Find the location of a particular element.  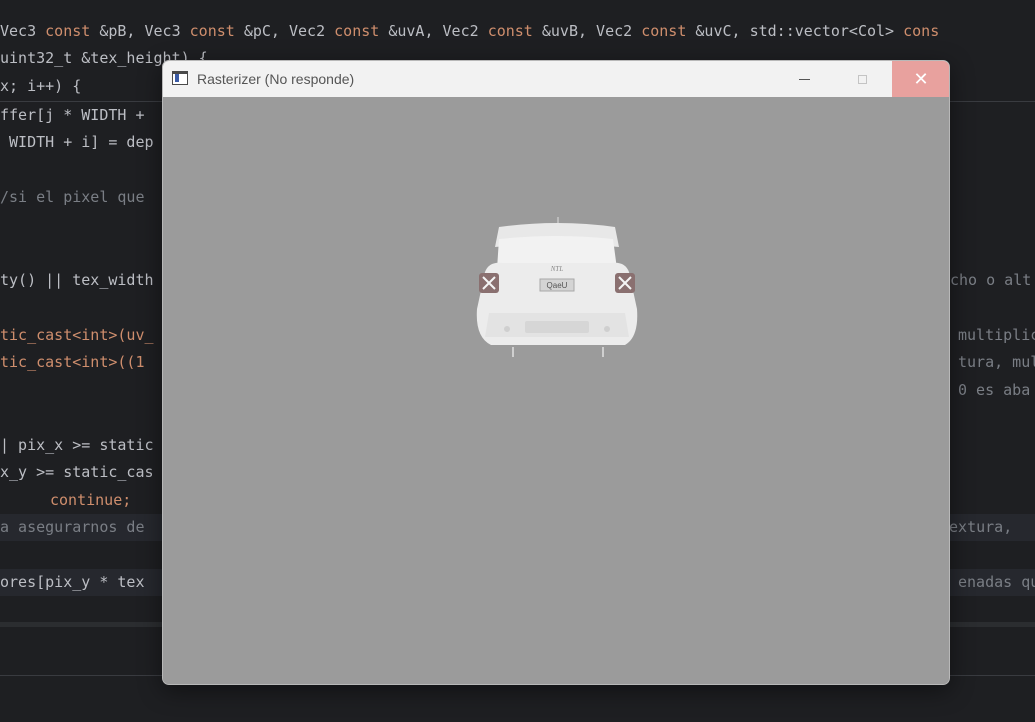

maximize-button is located at coordinates (862, 79).